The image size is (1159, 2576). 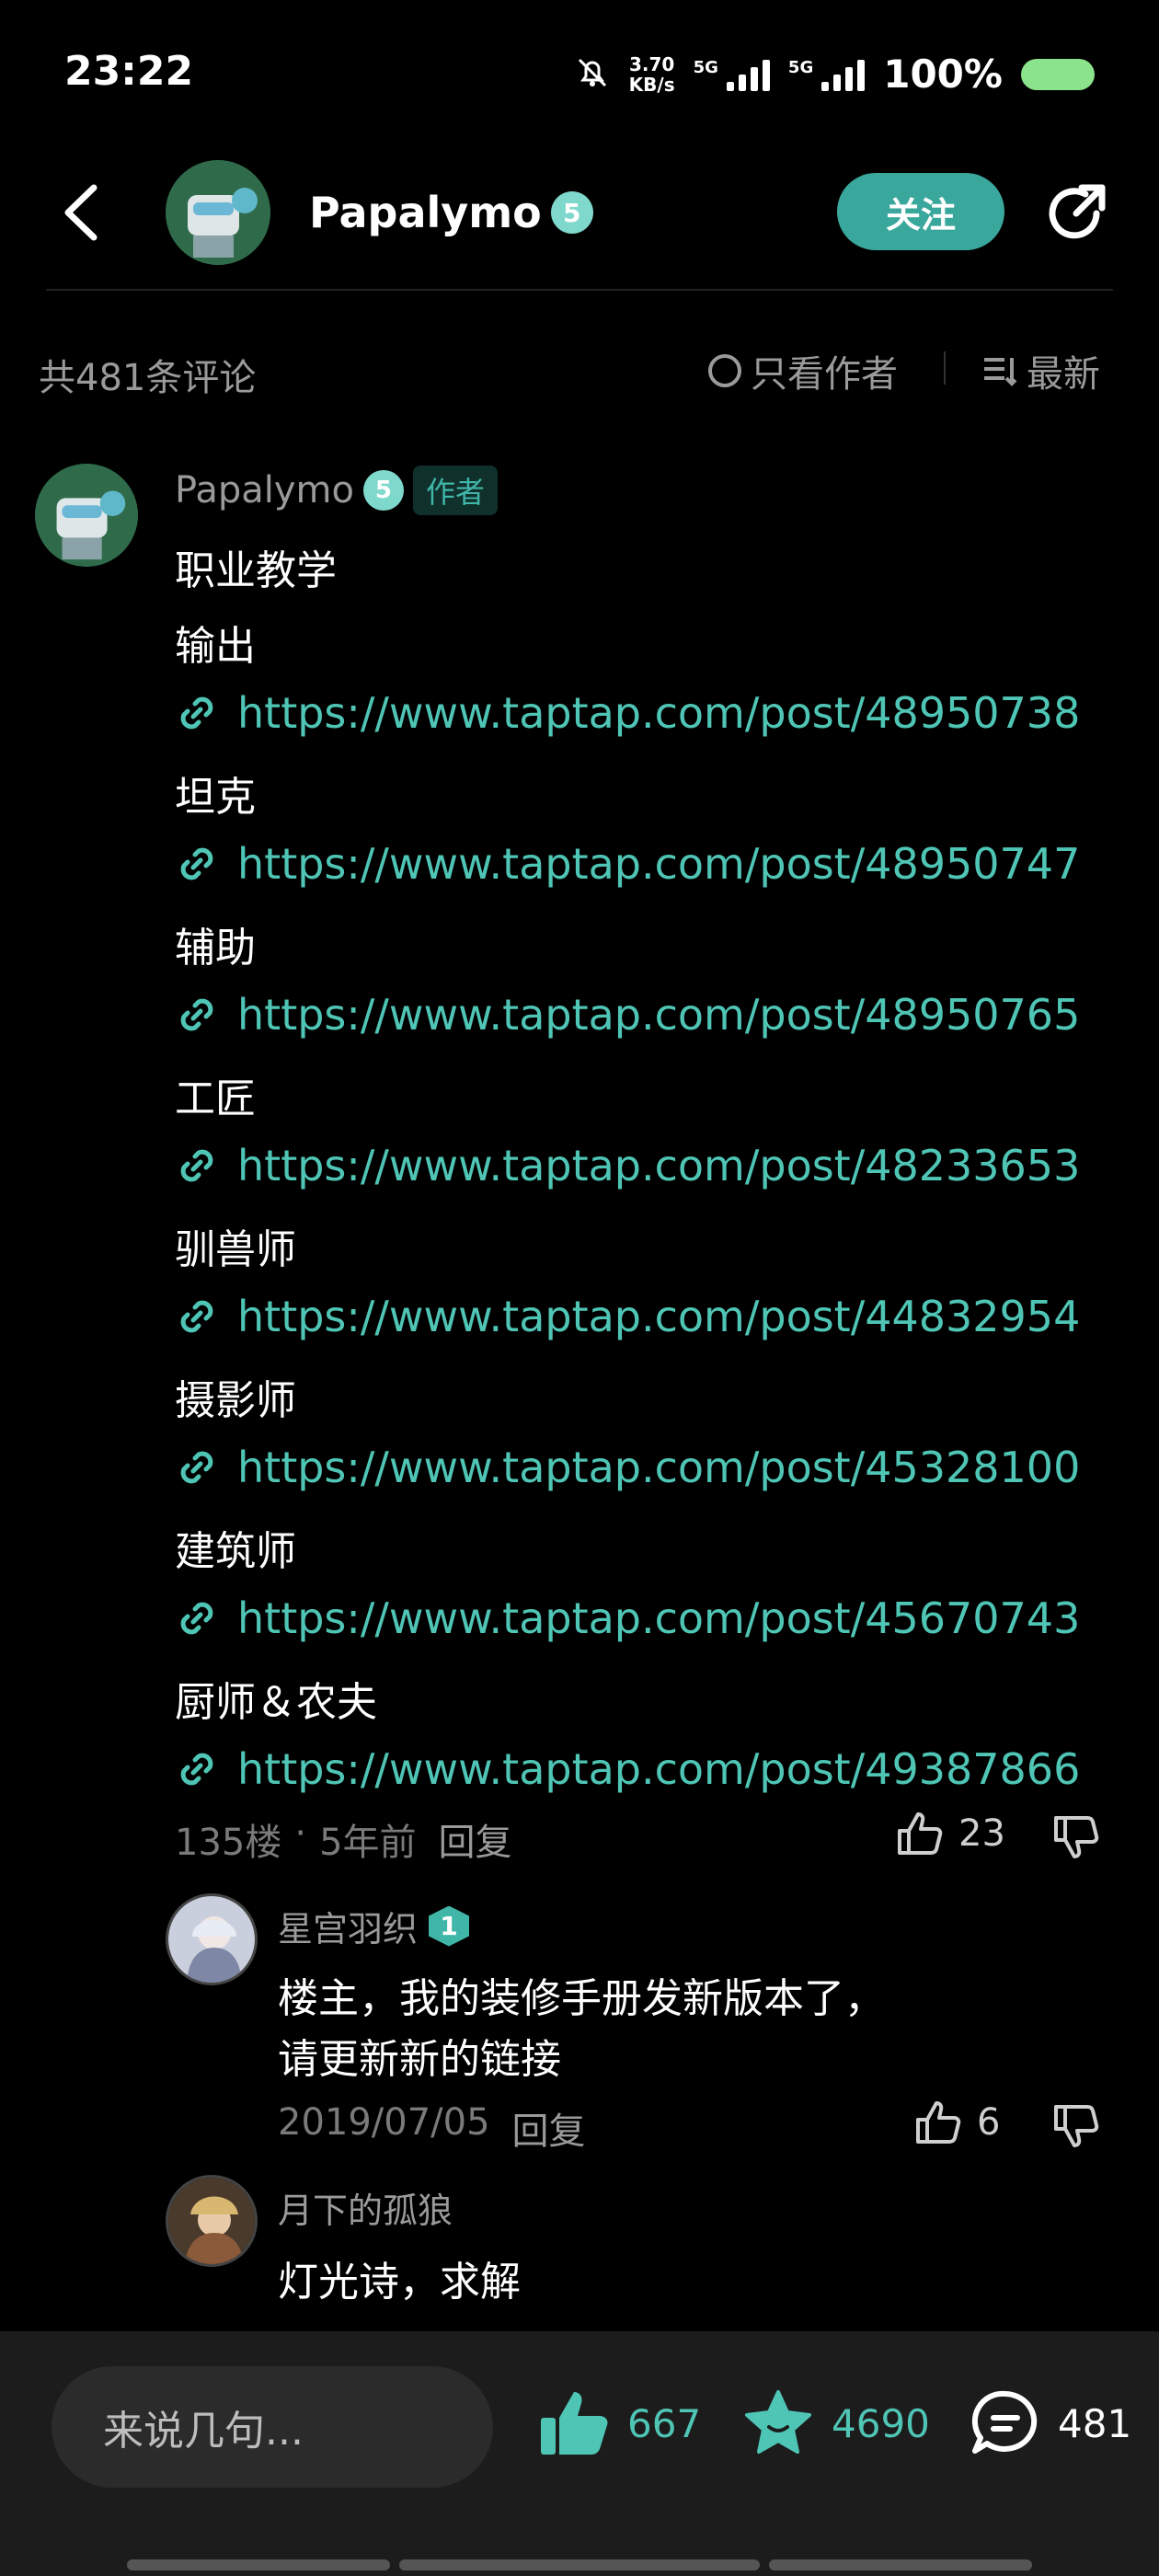 I want to click on post-link: https://www.taptap.com/post/48950747, so click(x=627, y=864).